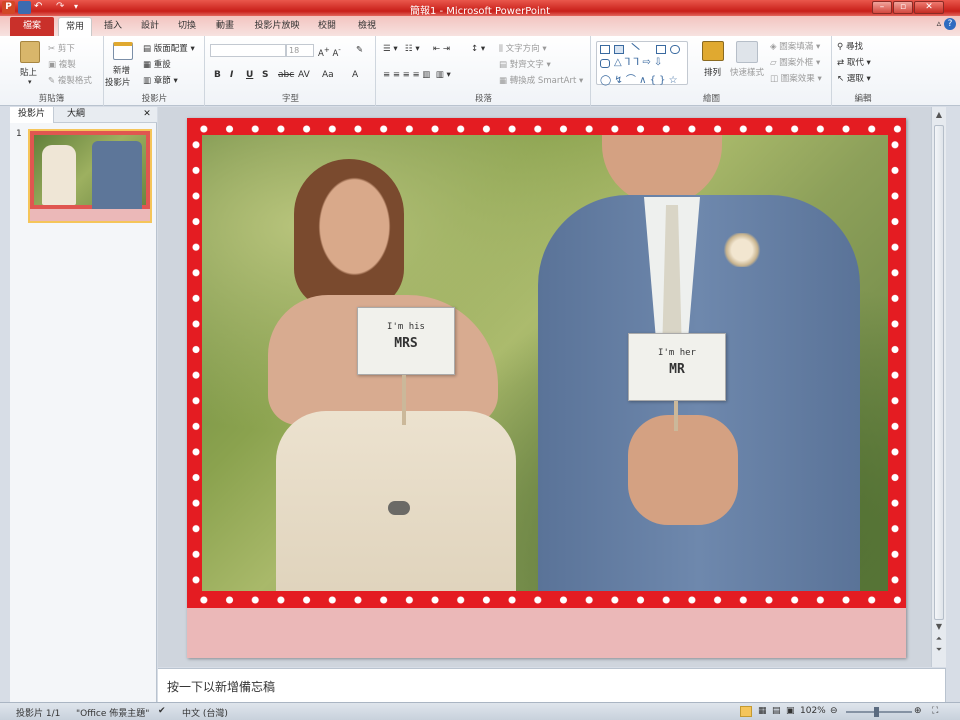 This screenshot has height=720, width=960. I want to click on font-size-combo: 18, so click(300, 50).